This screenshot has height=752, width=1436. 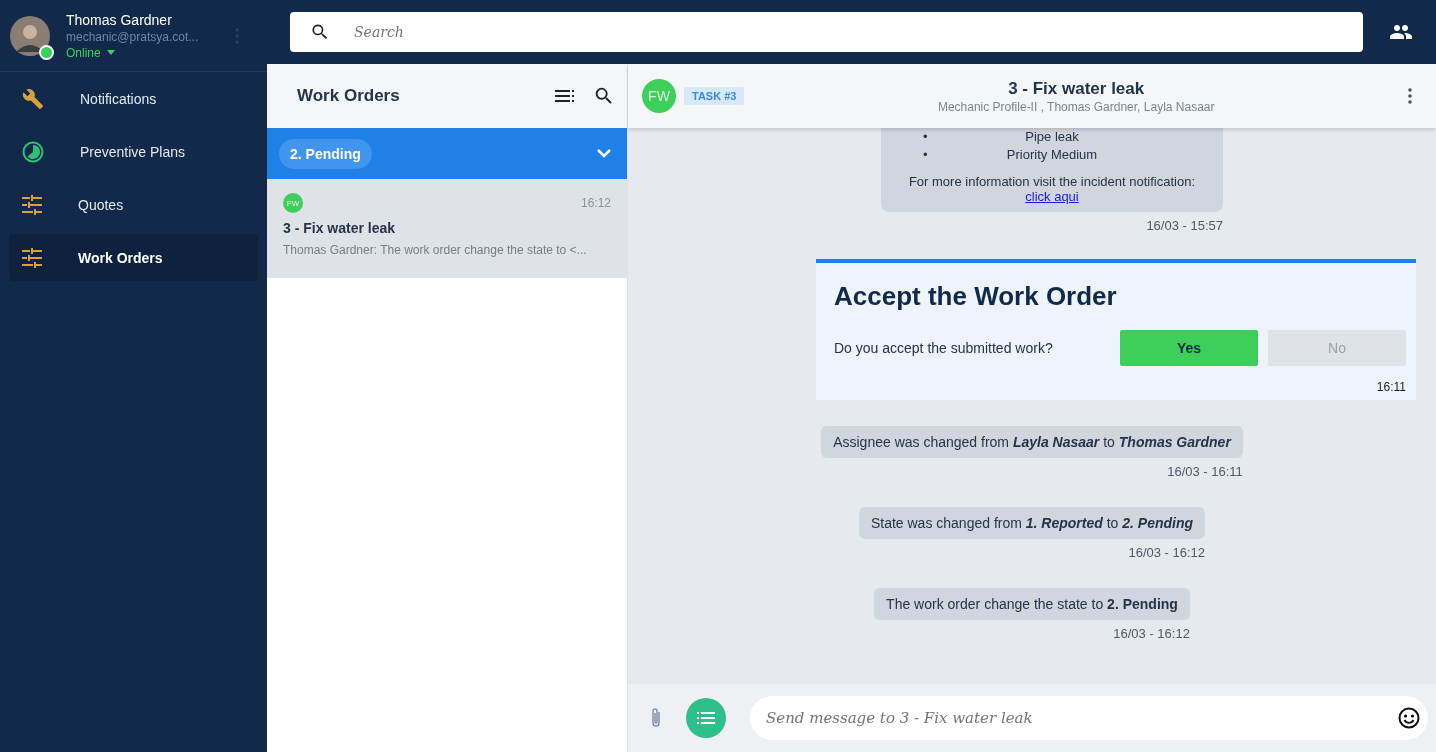 I want to click on timer-icon, so click(x=33, y=151).